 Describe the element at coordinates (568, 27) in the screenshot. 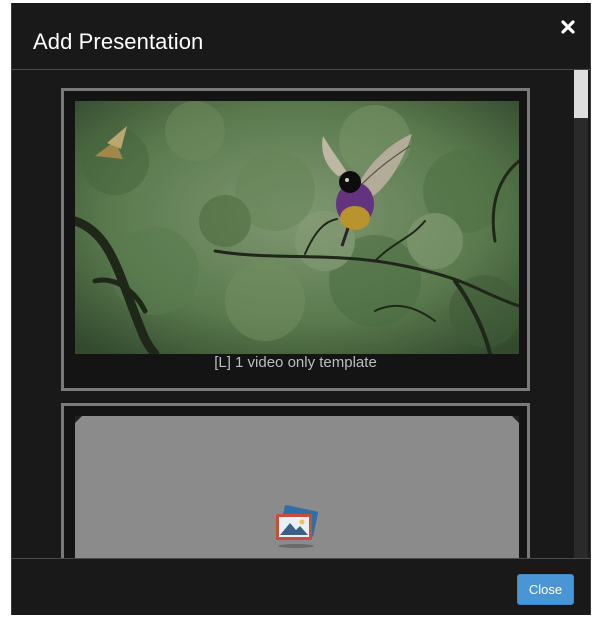

I see `close-icon` at that location.